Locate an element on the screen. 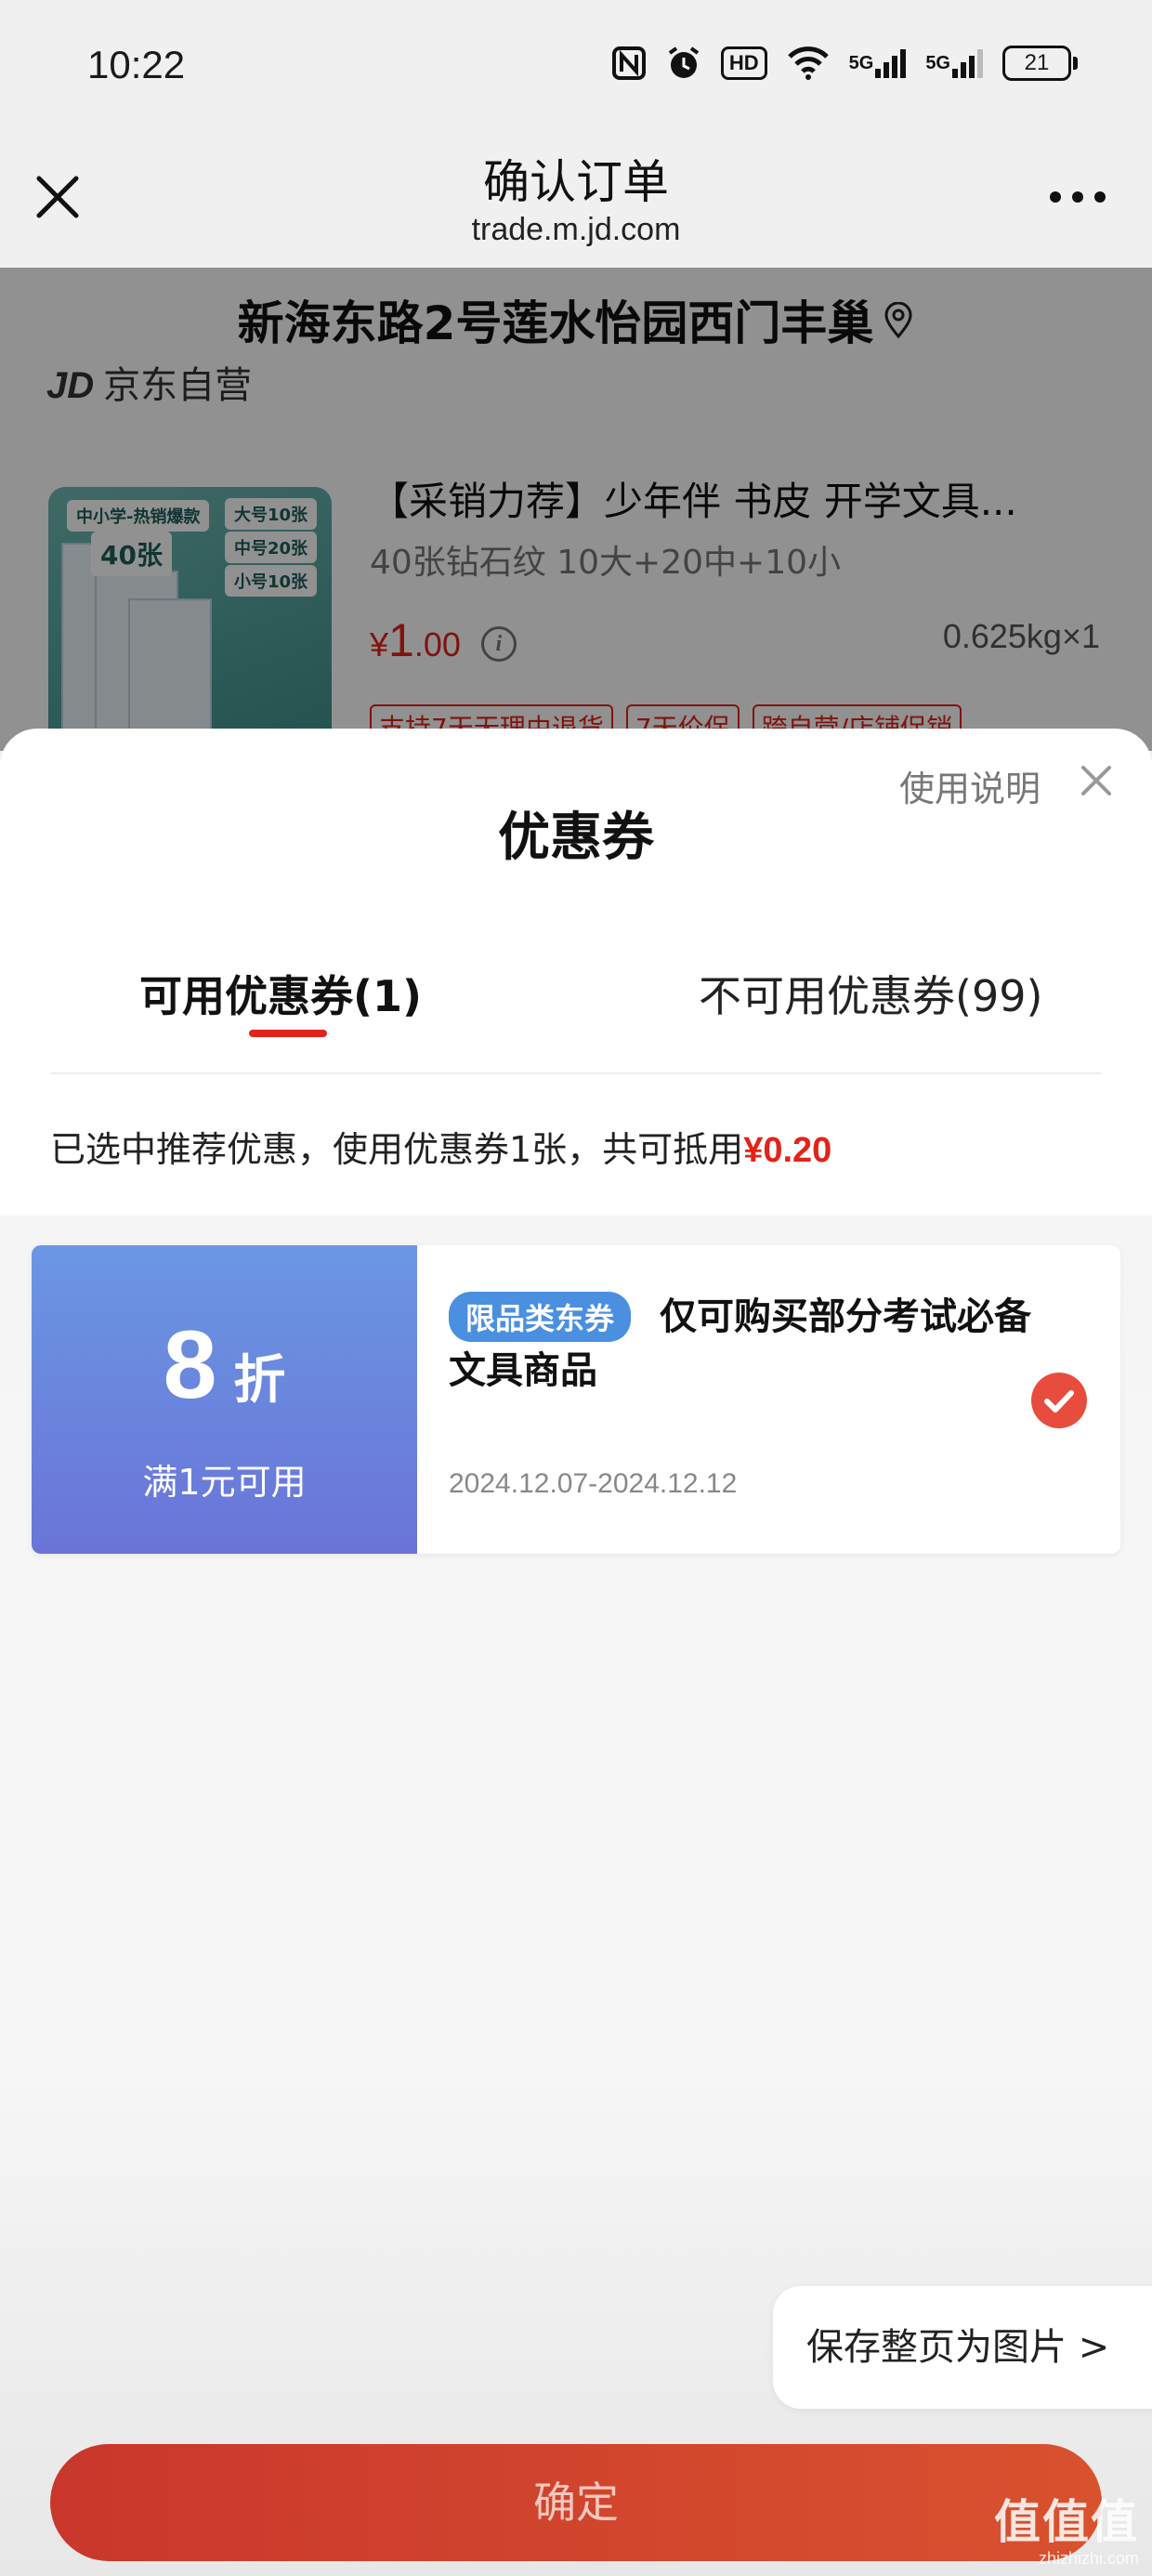 The image size is (1152, 2576). summary-text: 已选中推荐优惠，使用优惠券1张，共可抵用 is located at coordinates (397, 1149).